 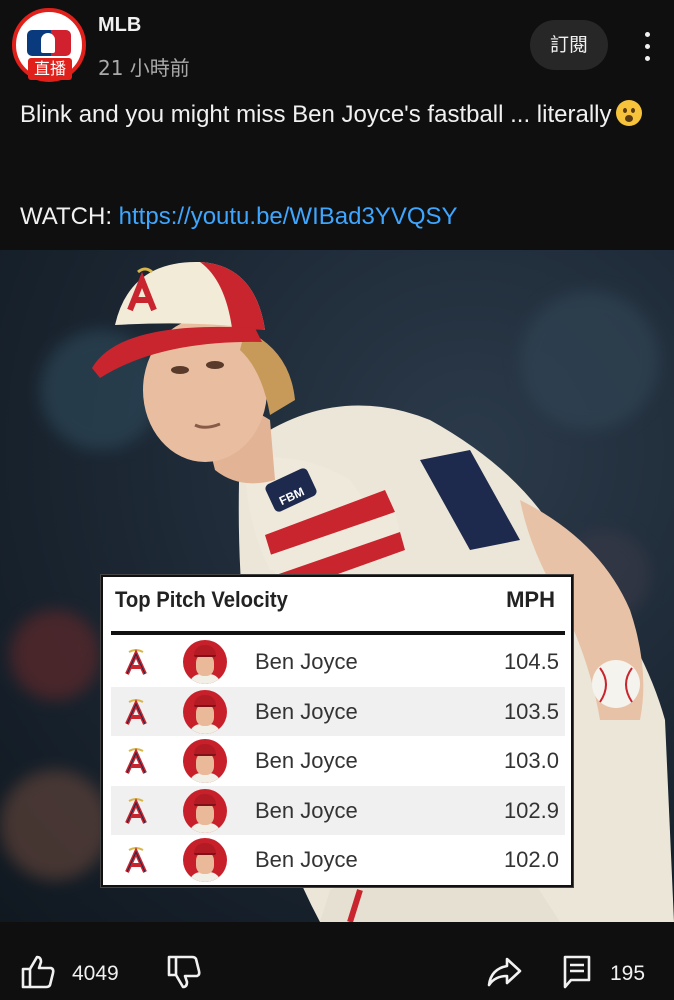 I want to click on pitch-velocity-value: 102.9, so click(x=531, y=810).